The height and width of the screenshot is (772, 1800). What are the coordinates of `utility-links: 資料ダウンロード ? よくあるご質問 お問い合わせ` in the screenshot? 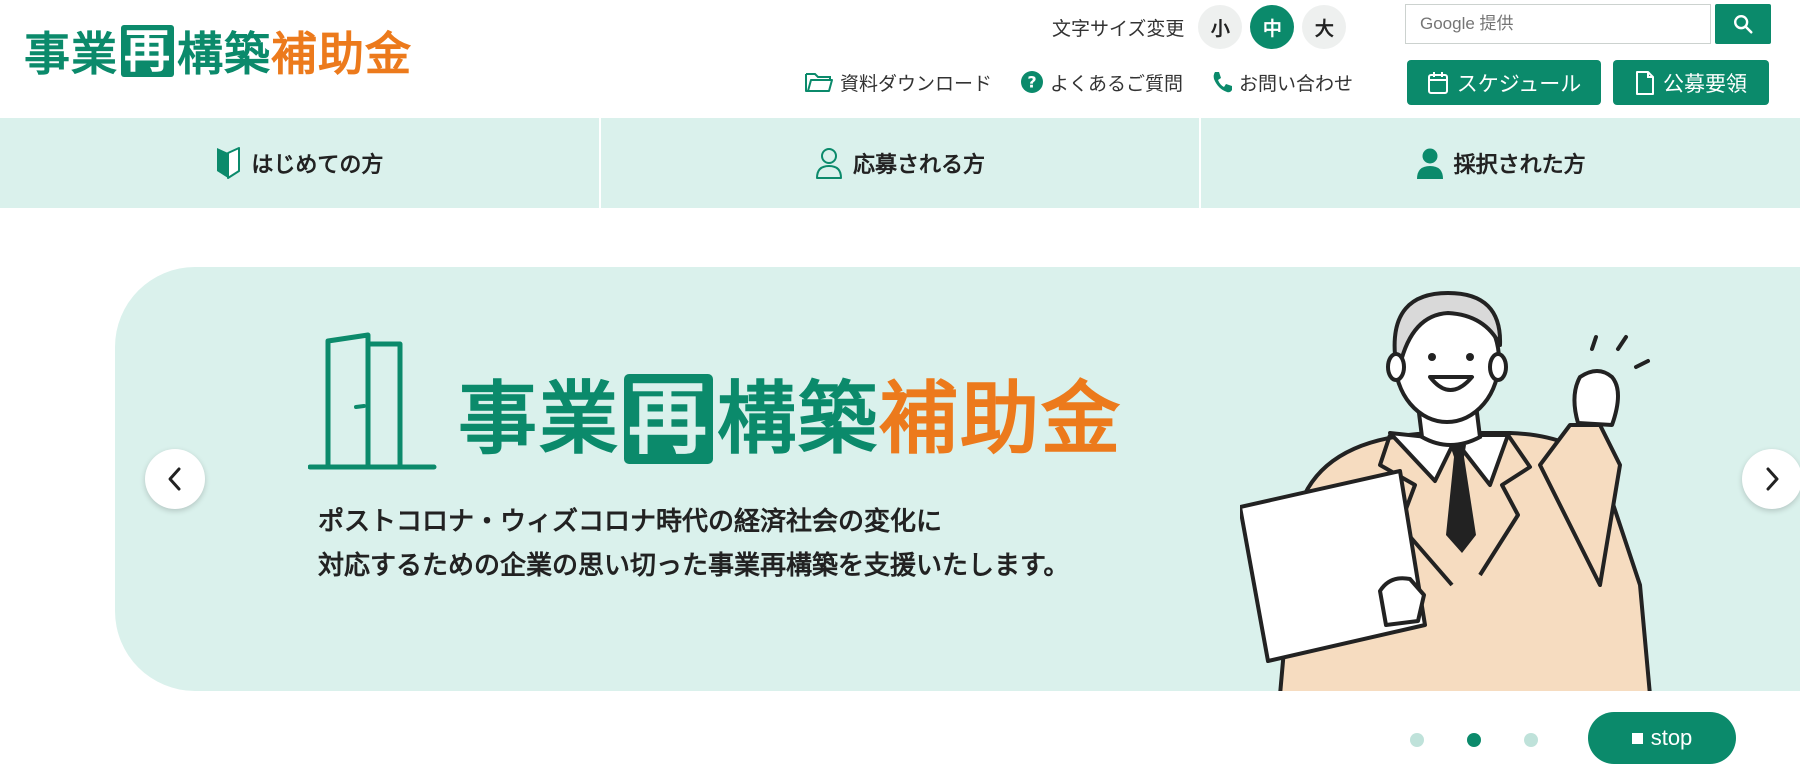 It's located at (1078, 82).